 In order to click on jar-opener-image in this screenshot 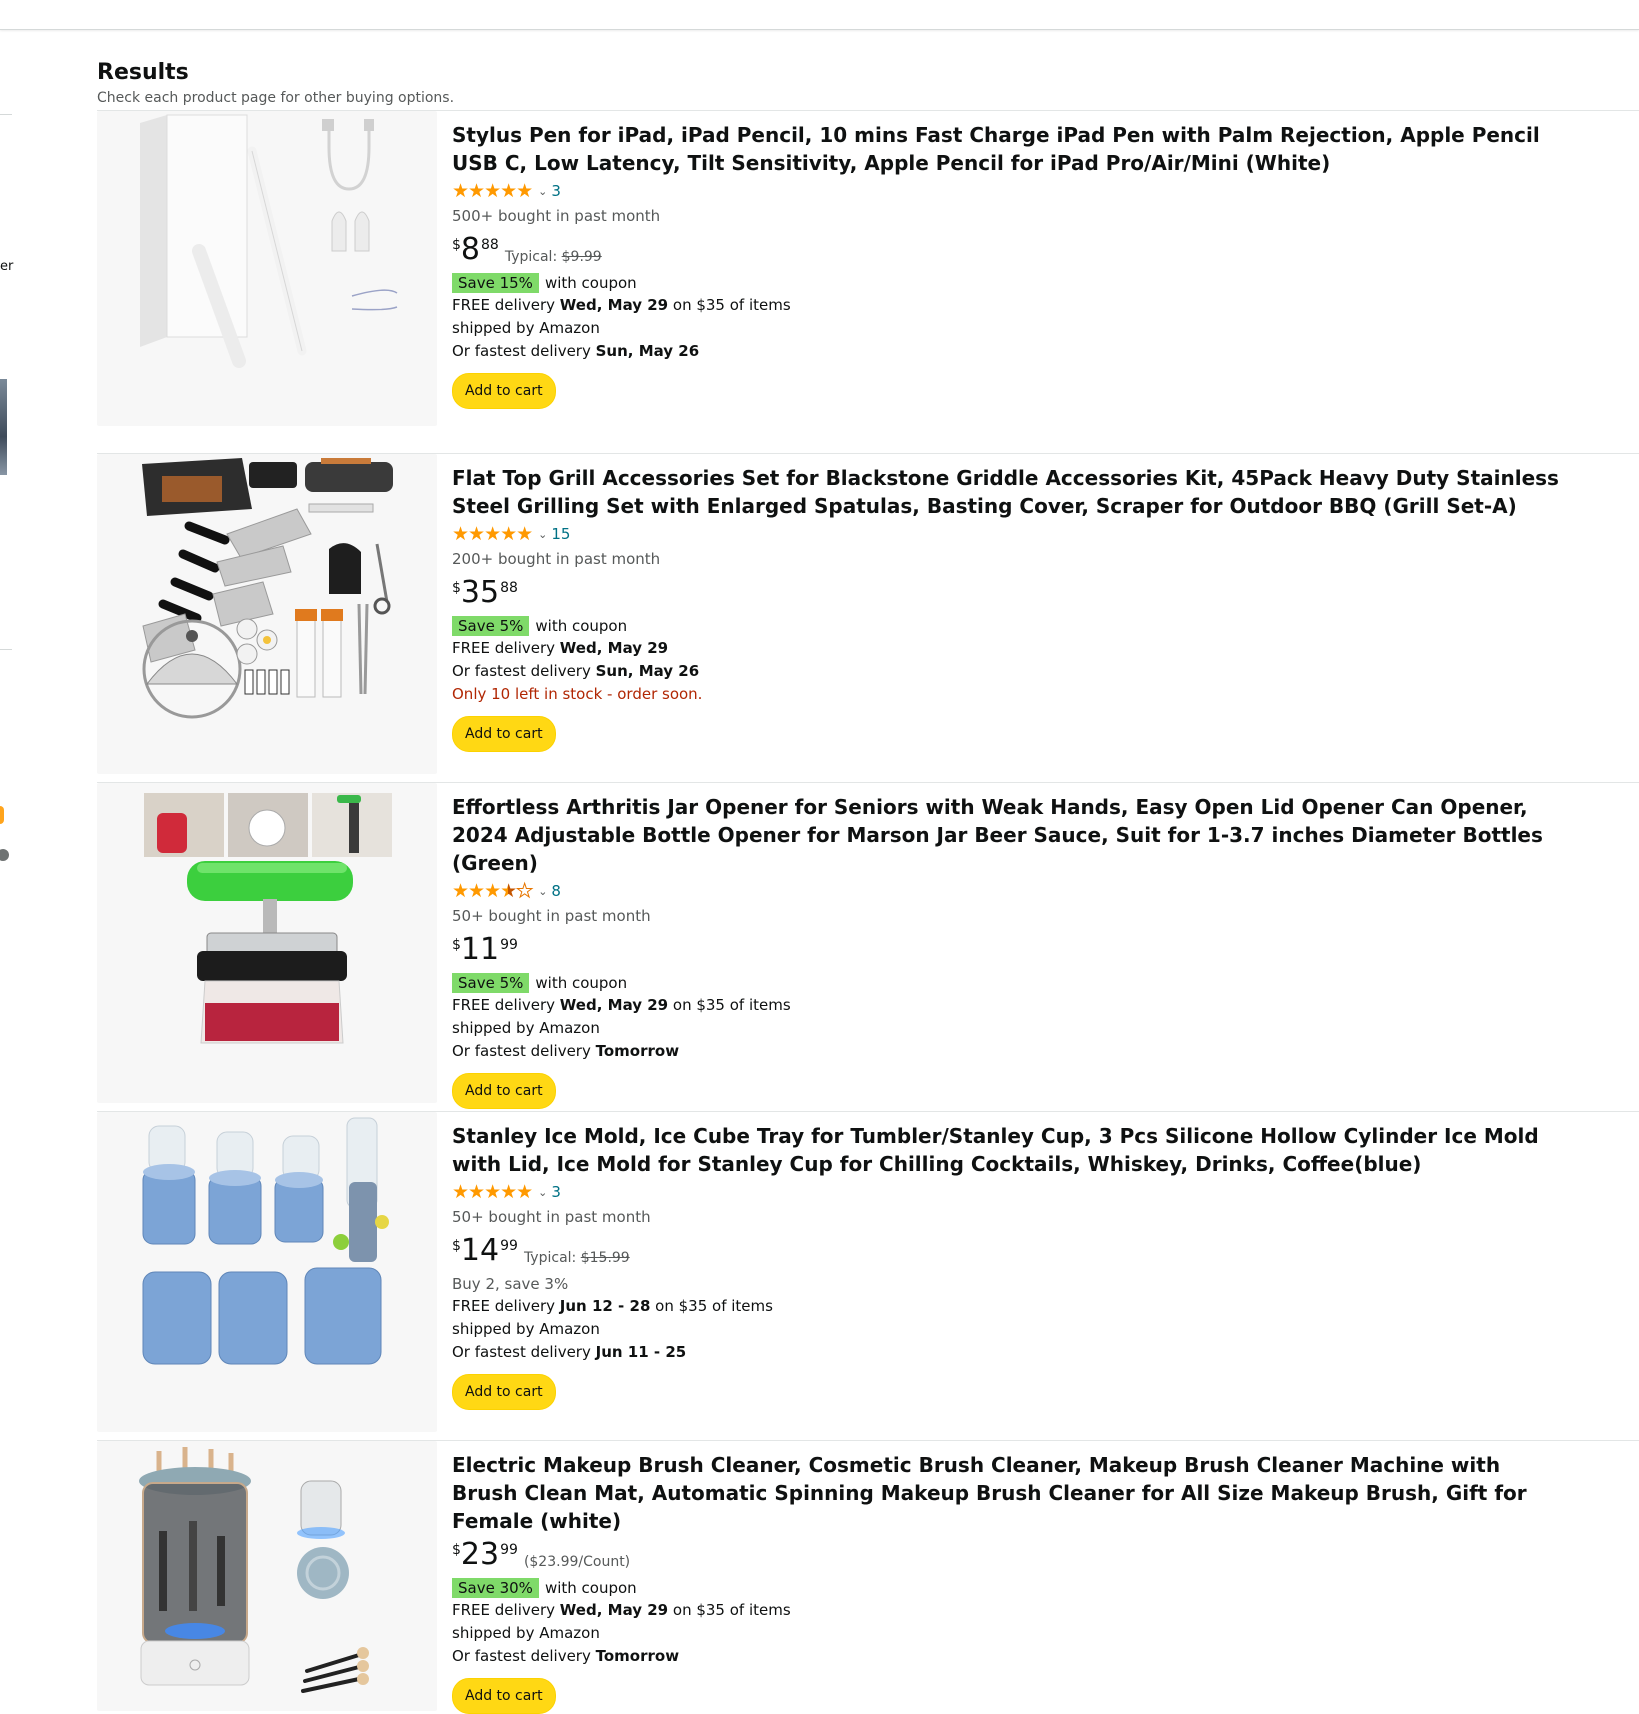, I will do `click(268, 918)`.